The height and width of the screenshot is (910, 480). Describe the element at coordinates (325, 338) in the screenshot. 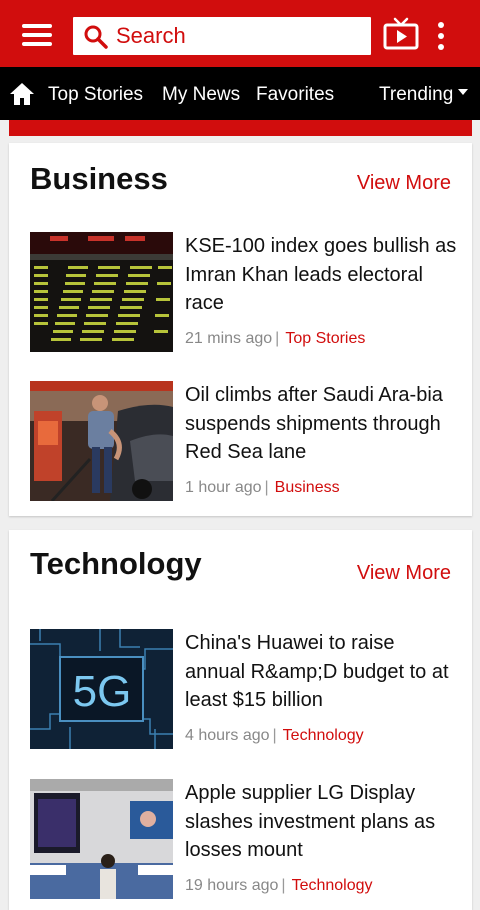

I see `article-category-link: Top Stories` at that location.